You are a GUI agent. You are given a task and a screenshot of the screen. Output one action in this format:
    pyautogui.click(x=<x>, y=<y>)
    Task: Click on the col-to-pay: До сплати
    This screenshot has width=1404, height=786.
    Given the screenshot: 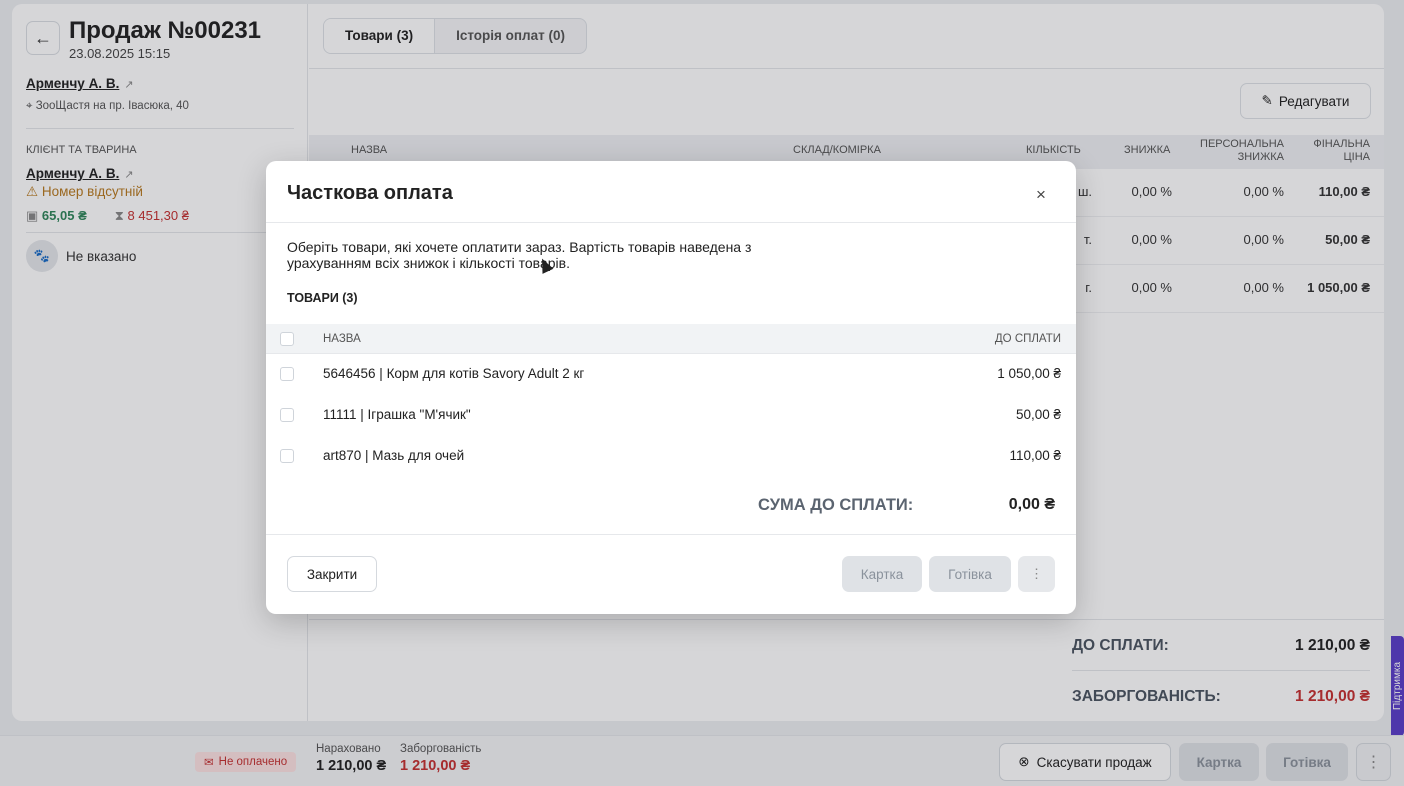 What is the action you would take?
    pyautogui.click(x=1027, y=339)
    